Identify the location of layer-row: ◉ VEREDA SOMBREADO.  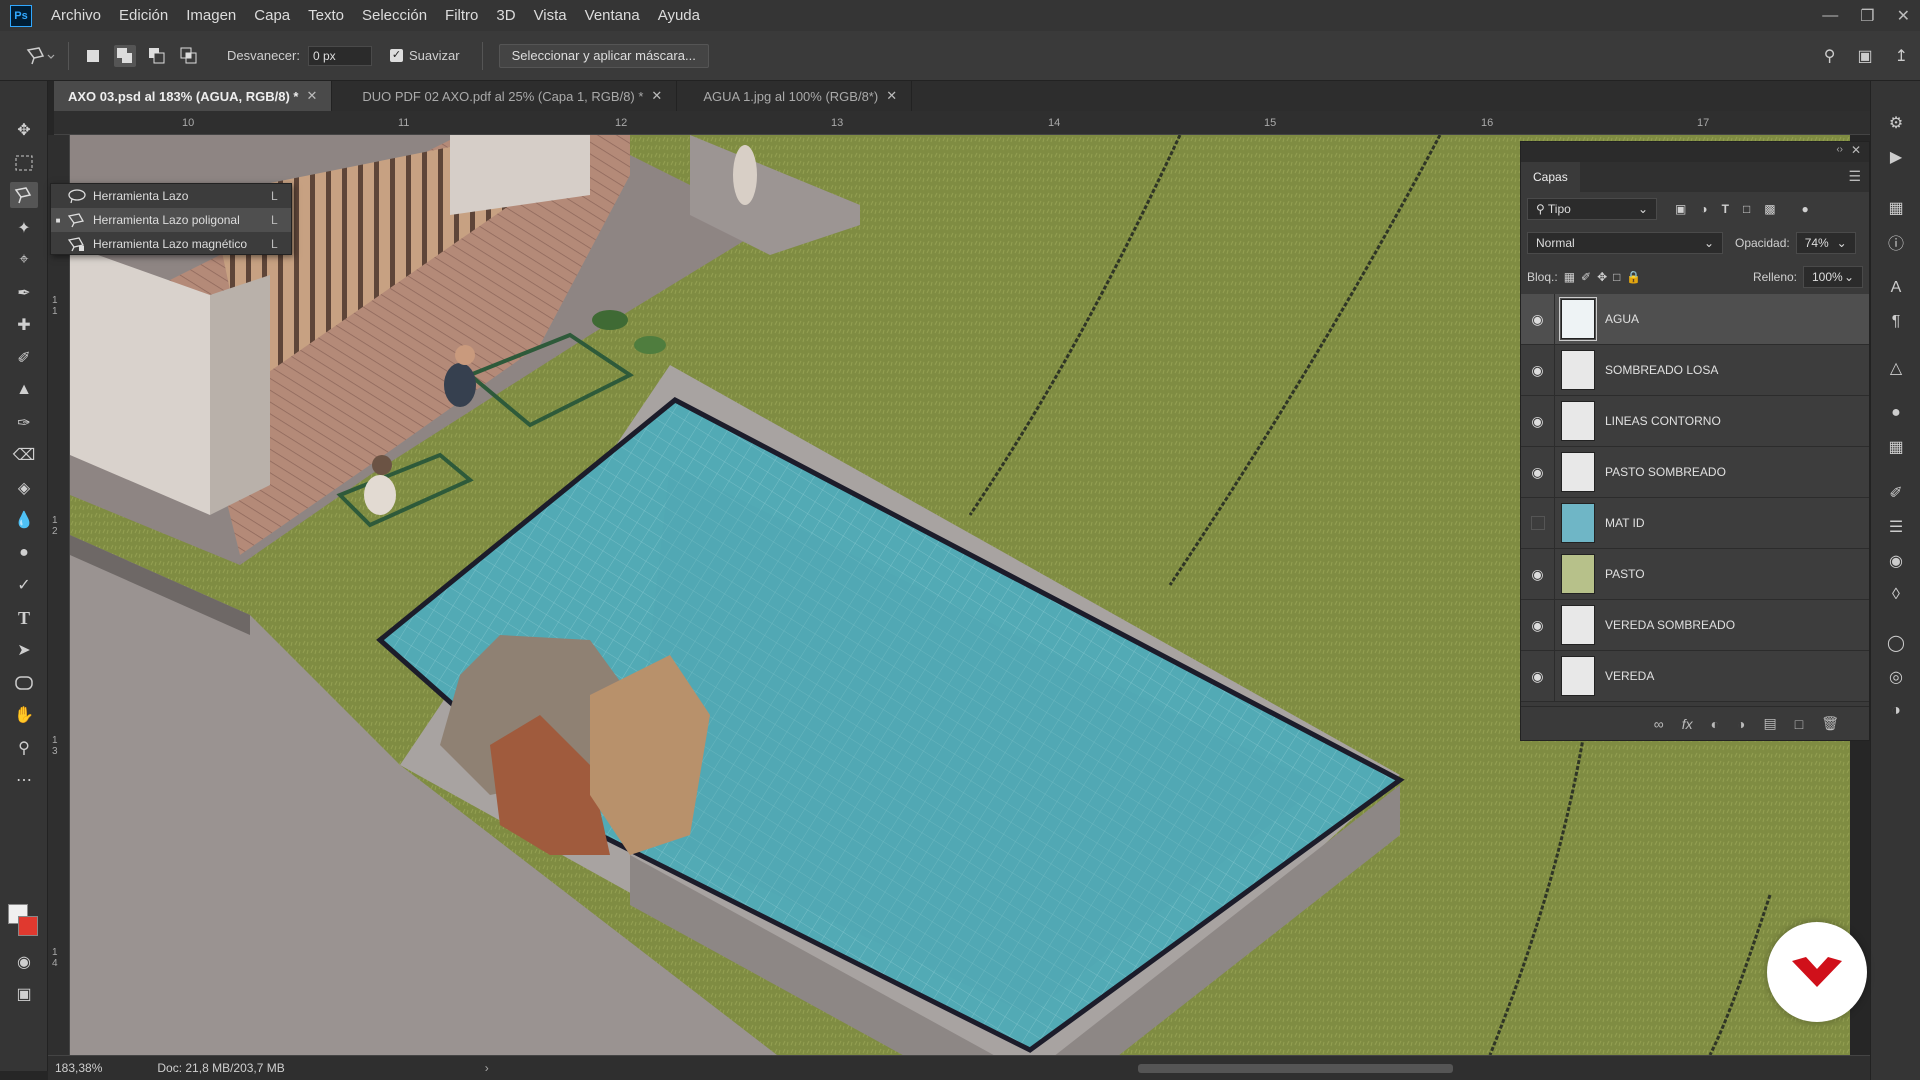
(1695, 625).